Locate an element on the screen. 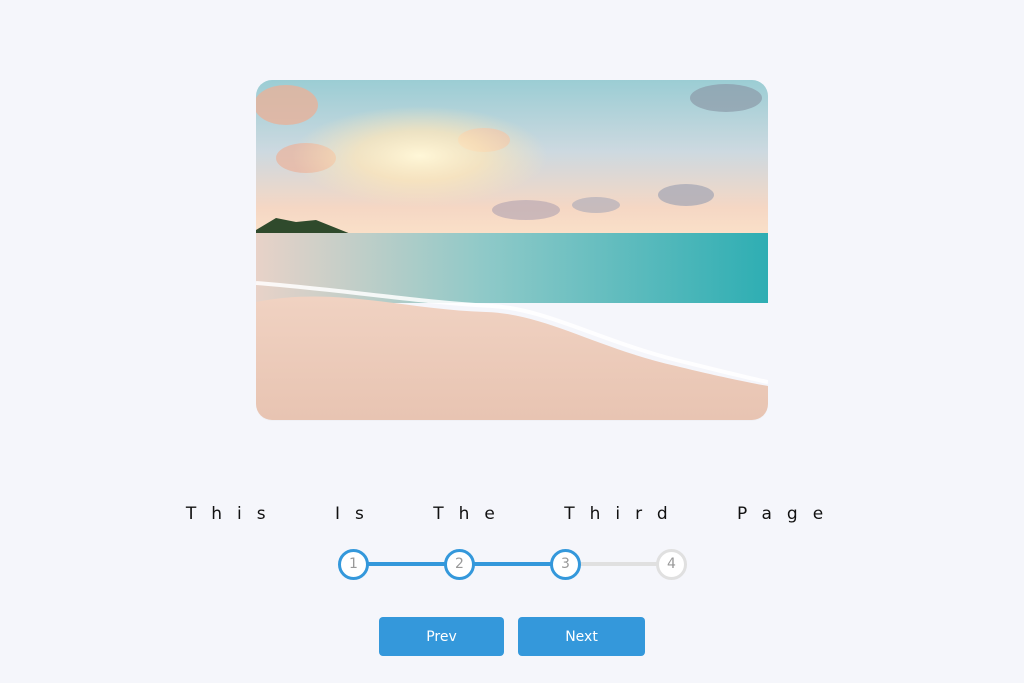 The height and width of the screenshot is (683, 1024). step-progress: 1 2 3 4 is located at coordinates (513, 564).